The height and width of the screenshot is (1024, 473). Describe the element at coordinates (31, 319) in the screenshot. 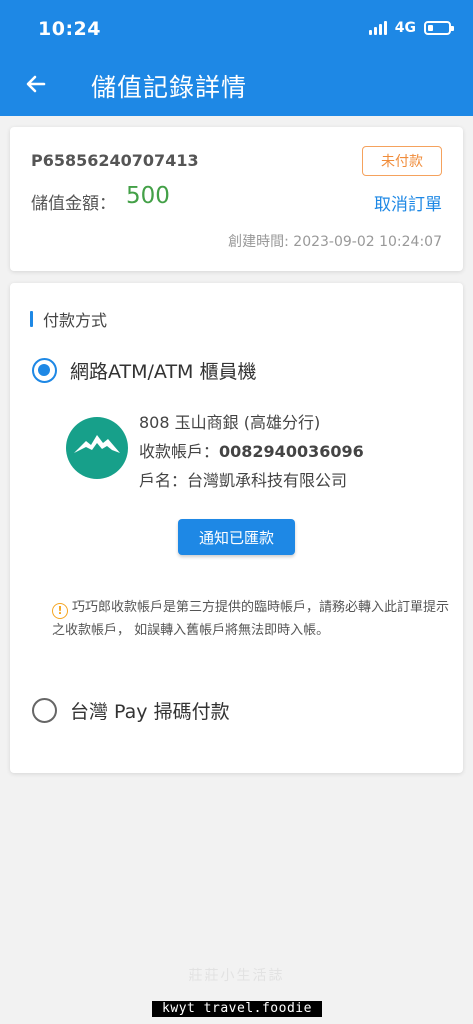

I see `section-accent-bar` at that location.